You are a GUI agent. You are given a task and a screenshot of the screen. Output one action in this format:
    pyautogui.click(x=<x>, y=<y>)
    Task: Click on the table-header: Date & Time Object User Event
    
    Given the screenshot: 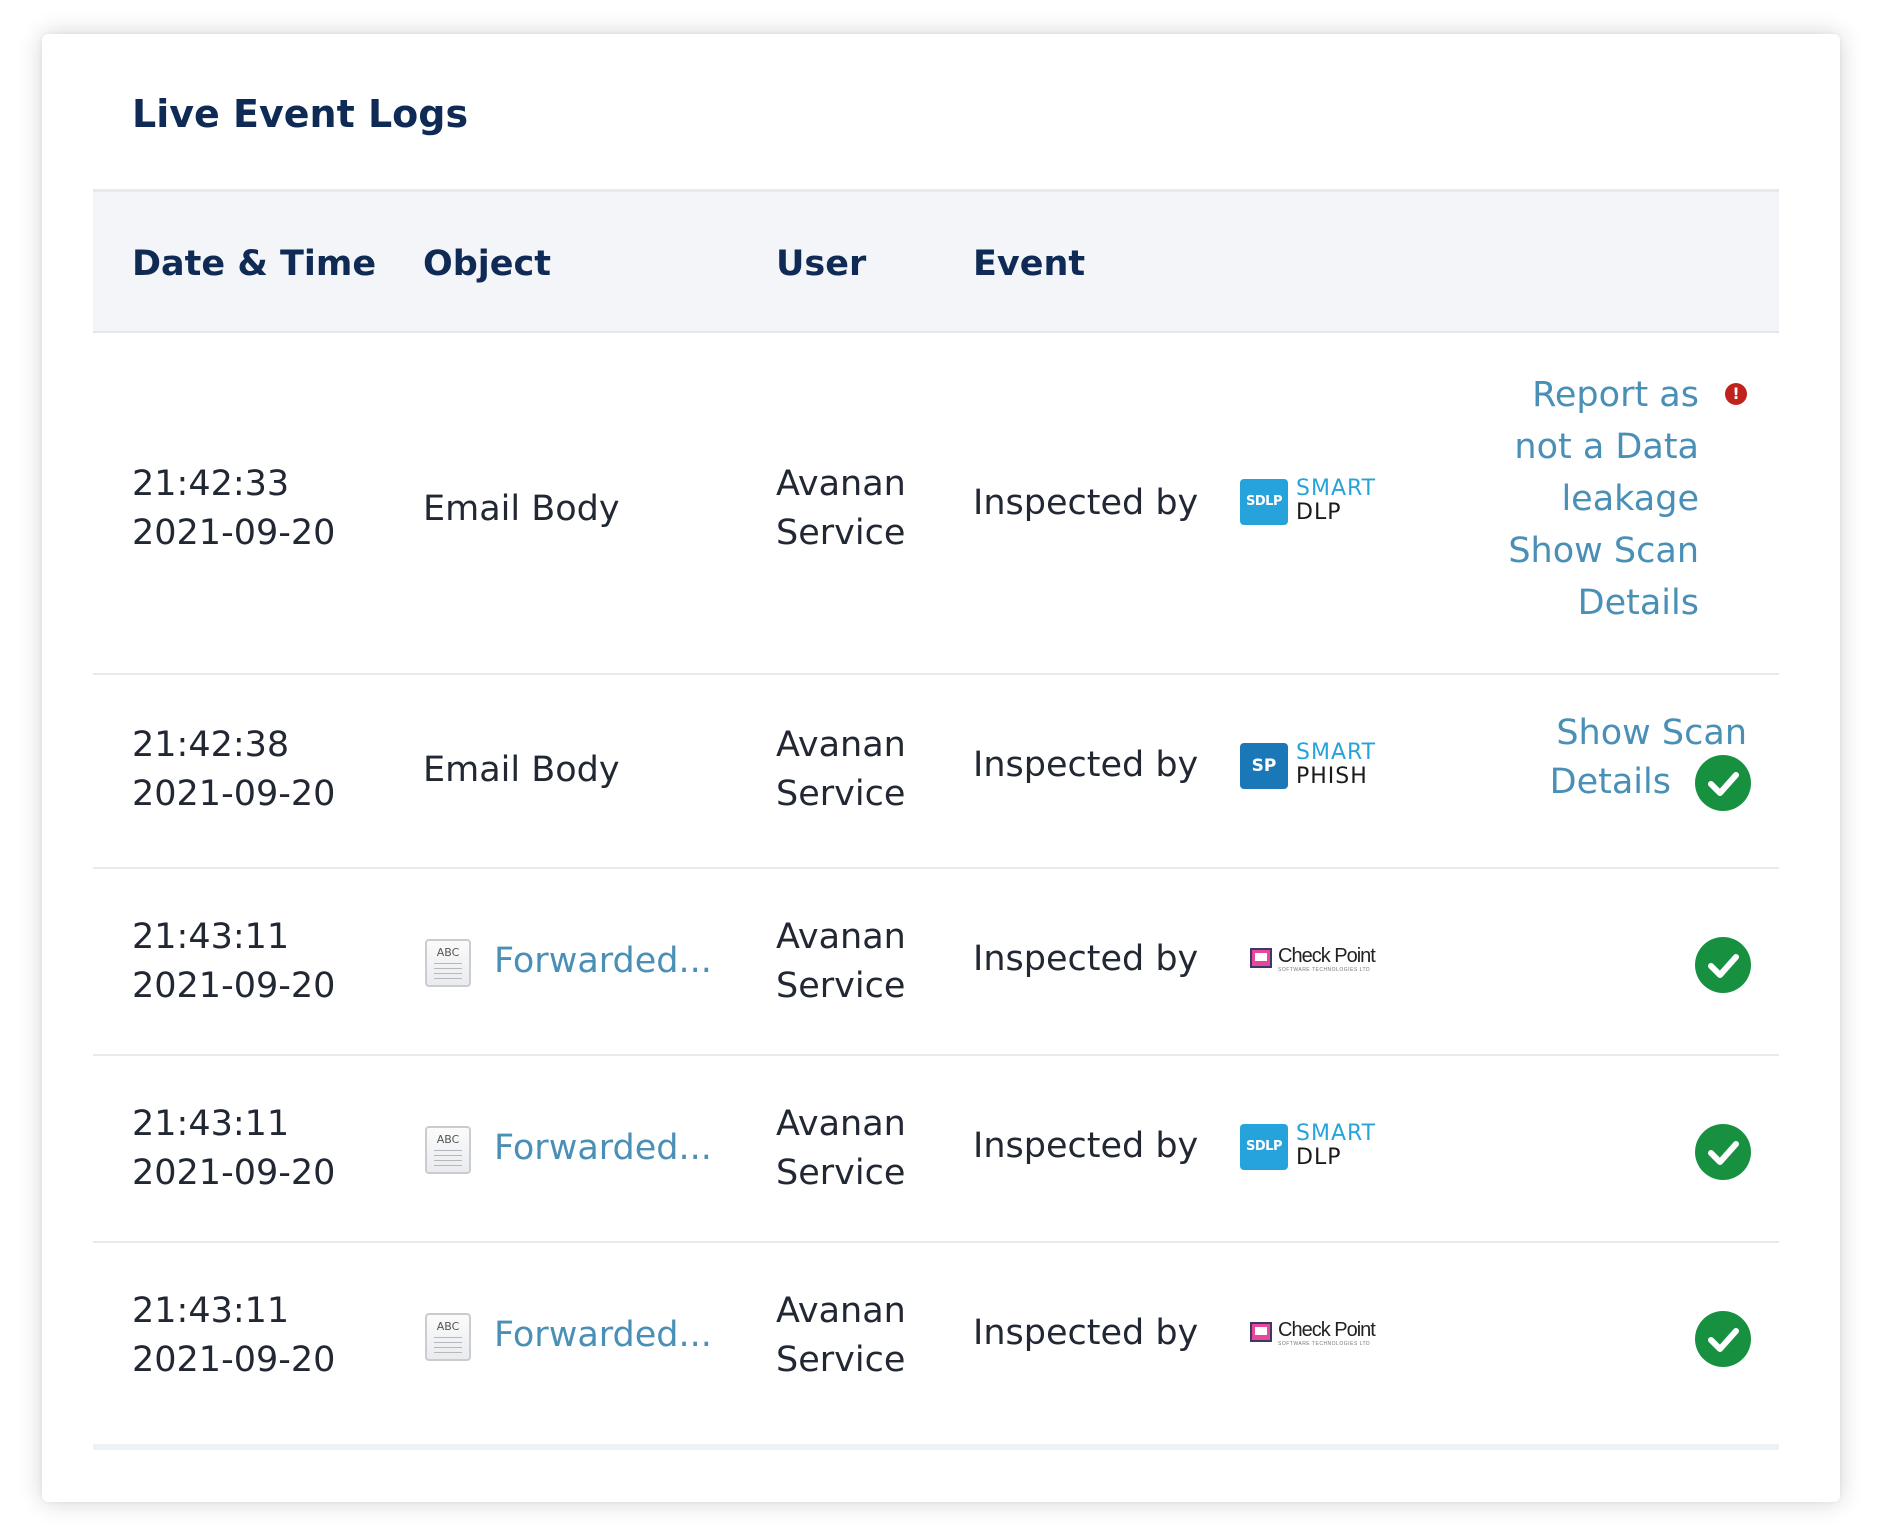 What is the action you would take?
    pyautogui.click(x=936, y=261)
    